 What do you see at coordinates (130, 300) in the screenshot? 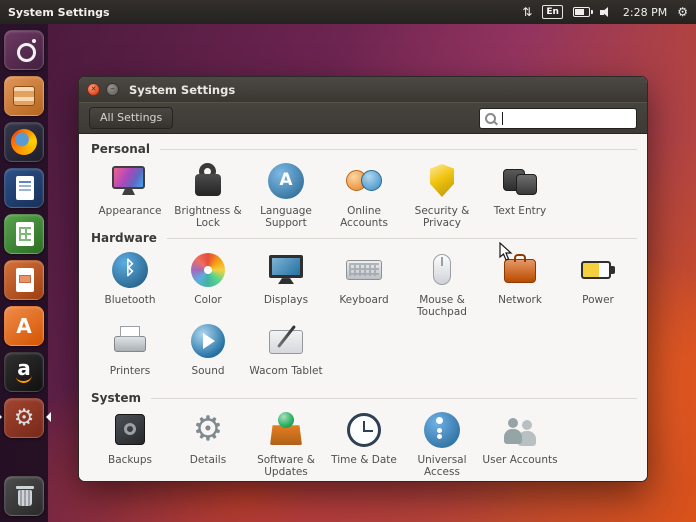
I see `setting-label: Bluetooth` at bounding box center [130, 300].